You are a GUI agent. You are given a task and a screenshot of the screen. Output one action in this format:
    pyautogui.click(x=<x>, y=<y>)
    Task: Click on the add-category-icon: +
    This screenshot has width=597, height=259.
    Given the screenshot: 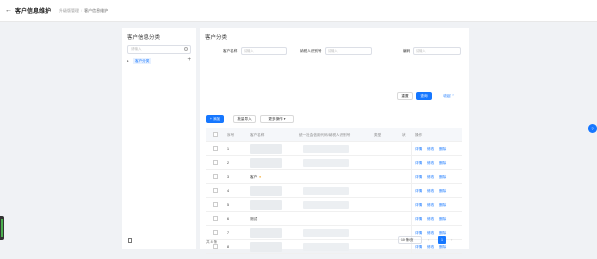 What is the action you would take?
    pyautogui.click(x=189, y=60)
    